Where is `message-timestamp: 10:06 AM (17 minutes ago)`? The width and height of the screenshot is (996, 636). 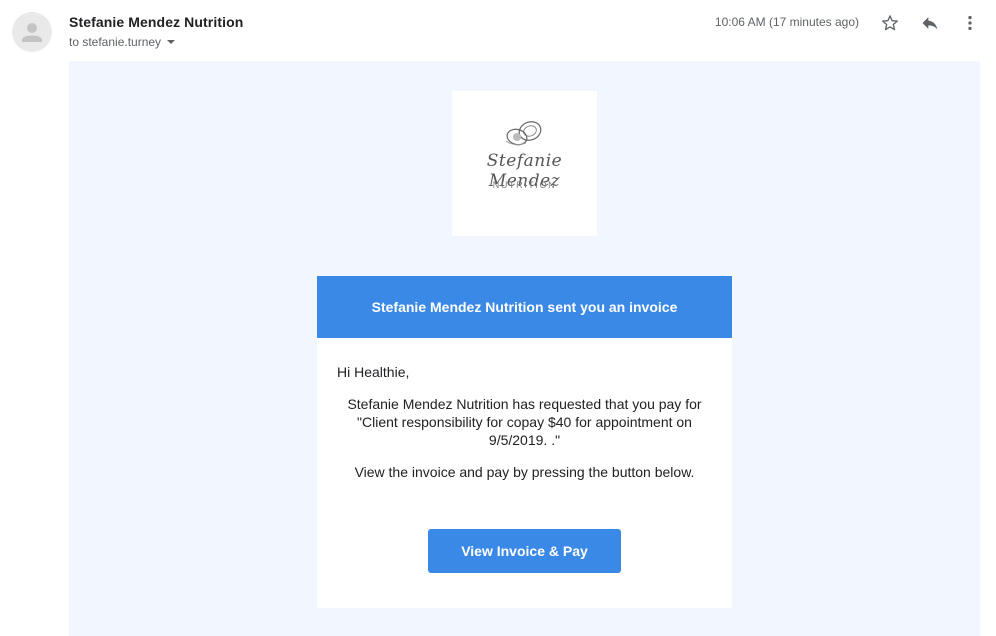
message-timestamp: 10:06 AM (17 minutes ago) is located at coordinates (786, 22).